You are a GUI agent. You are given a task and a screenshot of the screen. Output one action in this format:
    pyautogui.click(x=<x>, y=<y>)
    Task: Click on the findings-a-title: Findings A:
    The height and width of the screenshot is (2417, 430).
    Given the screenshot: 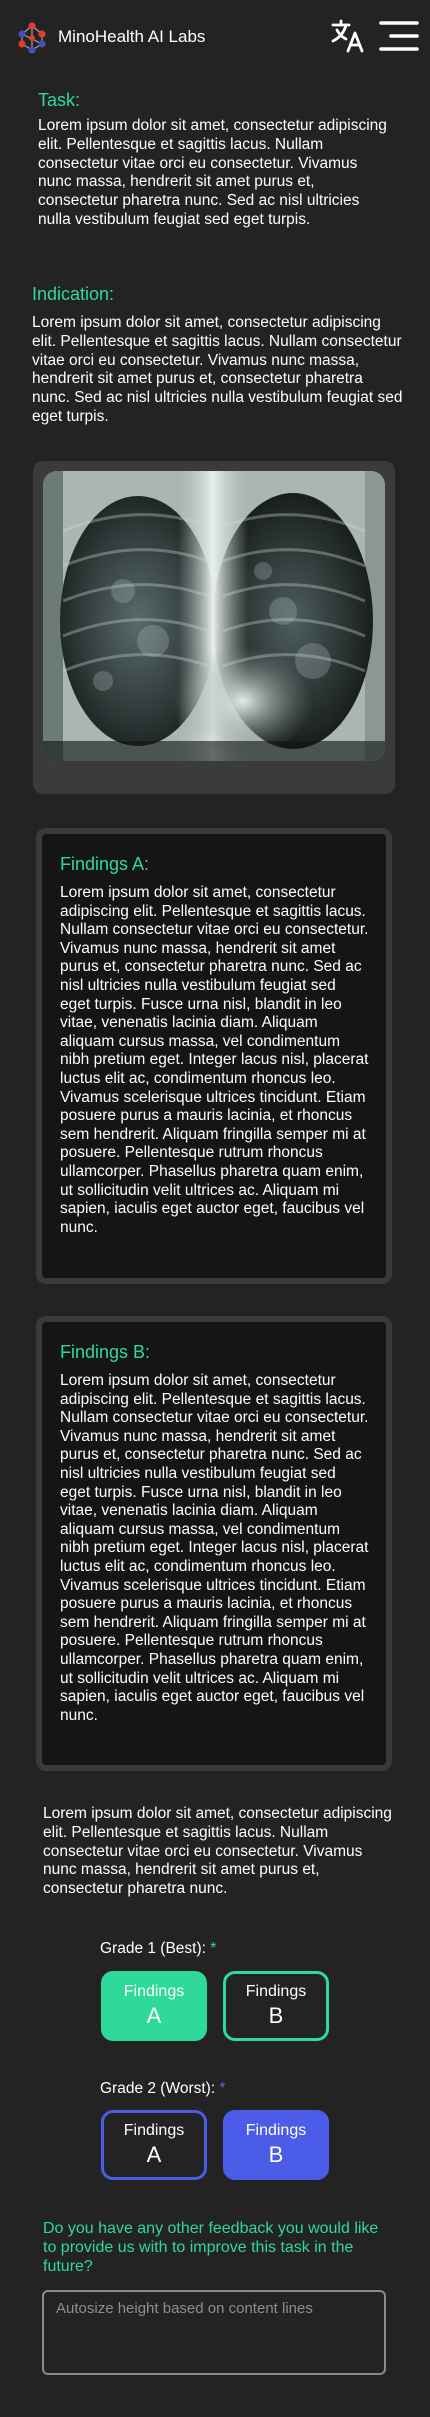 What is the action you would take?
    pyautogui.click(x=105, y=864)
    